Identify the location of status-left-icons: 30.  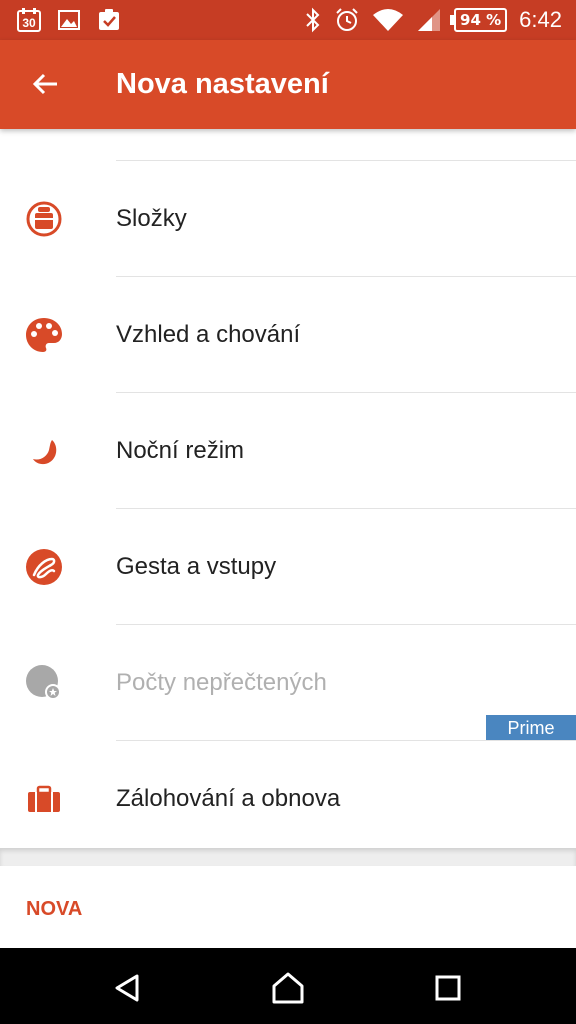
(69, 20).